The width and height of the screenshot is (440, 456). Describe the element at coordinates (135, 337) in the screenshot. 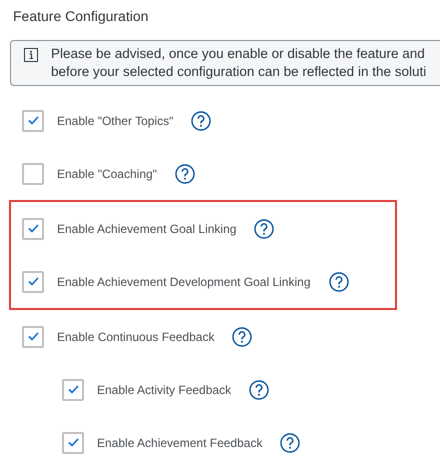

I see `option-label: Enable Continuous Feedback` at that location.